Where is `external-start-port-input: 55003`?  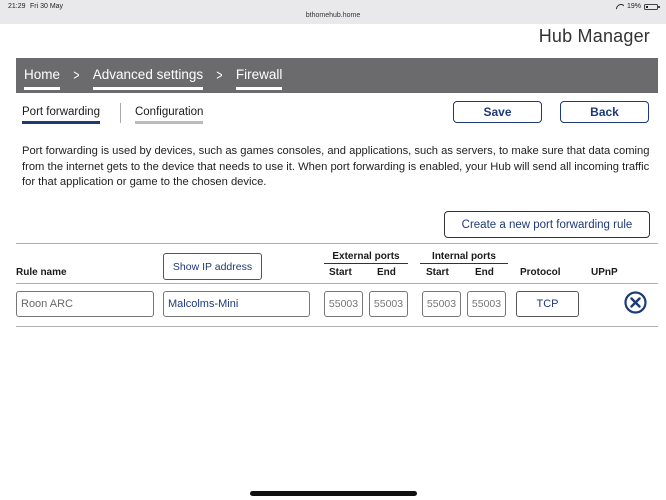 external-start-port-input: 55003 is located at coordinates (343, 304).